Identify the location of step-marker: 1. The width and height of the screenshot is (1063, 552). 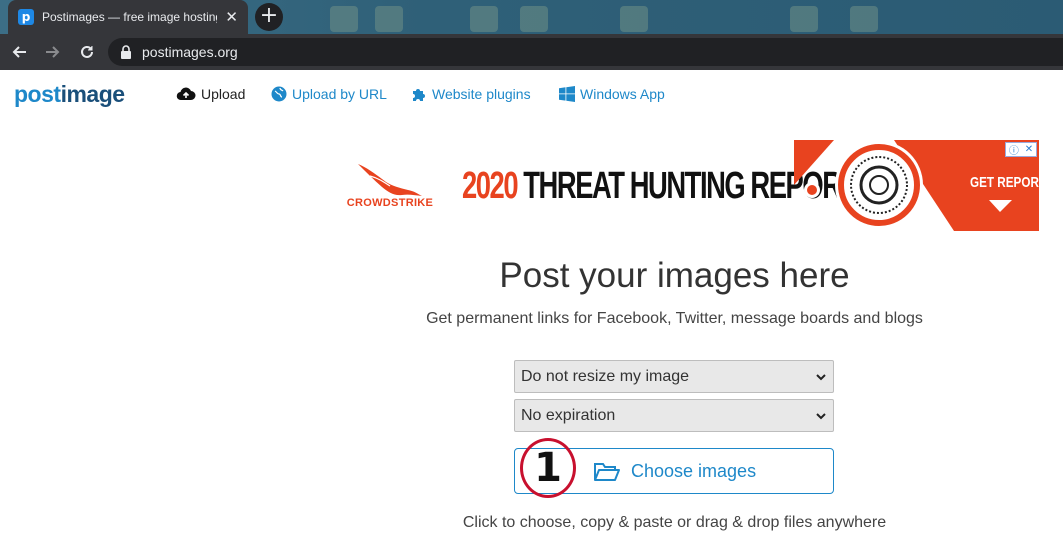
(548, 468).